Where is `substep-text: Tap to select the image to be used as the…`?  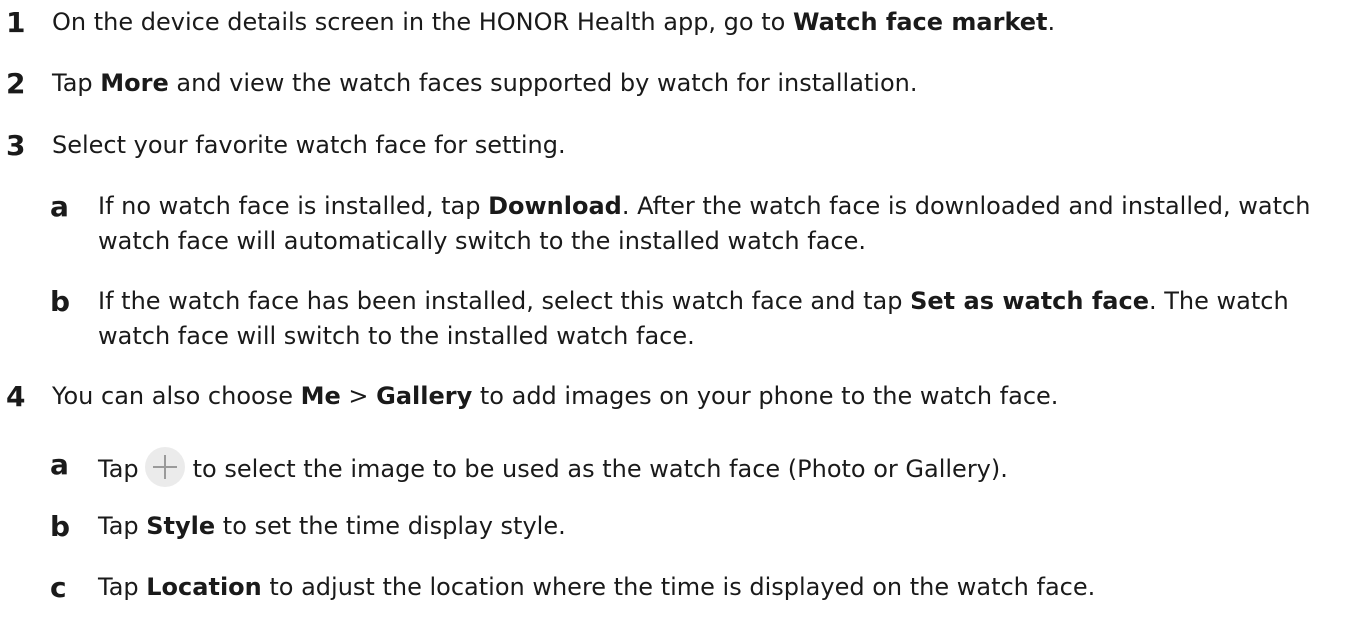
substep-text: Tap to select the image to be used as the… is located at coordinates (718, 467).